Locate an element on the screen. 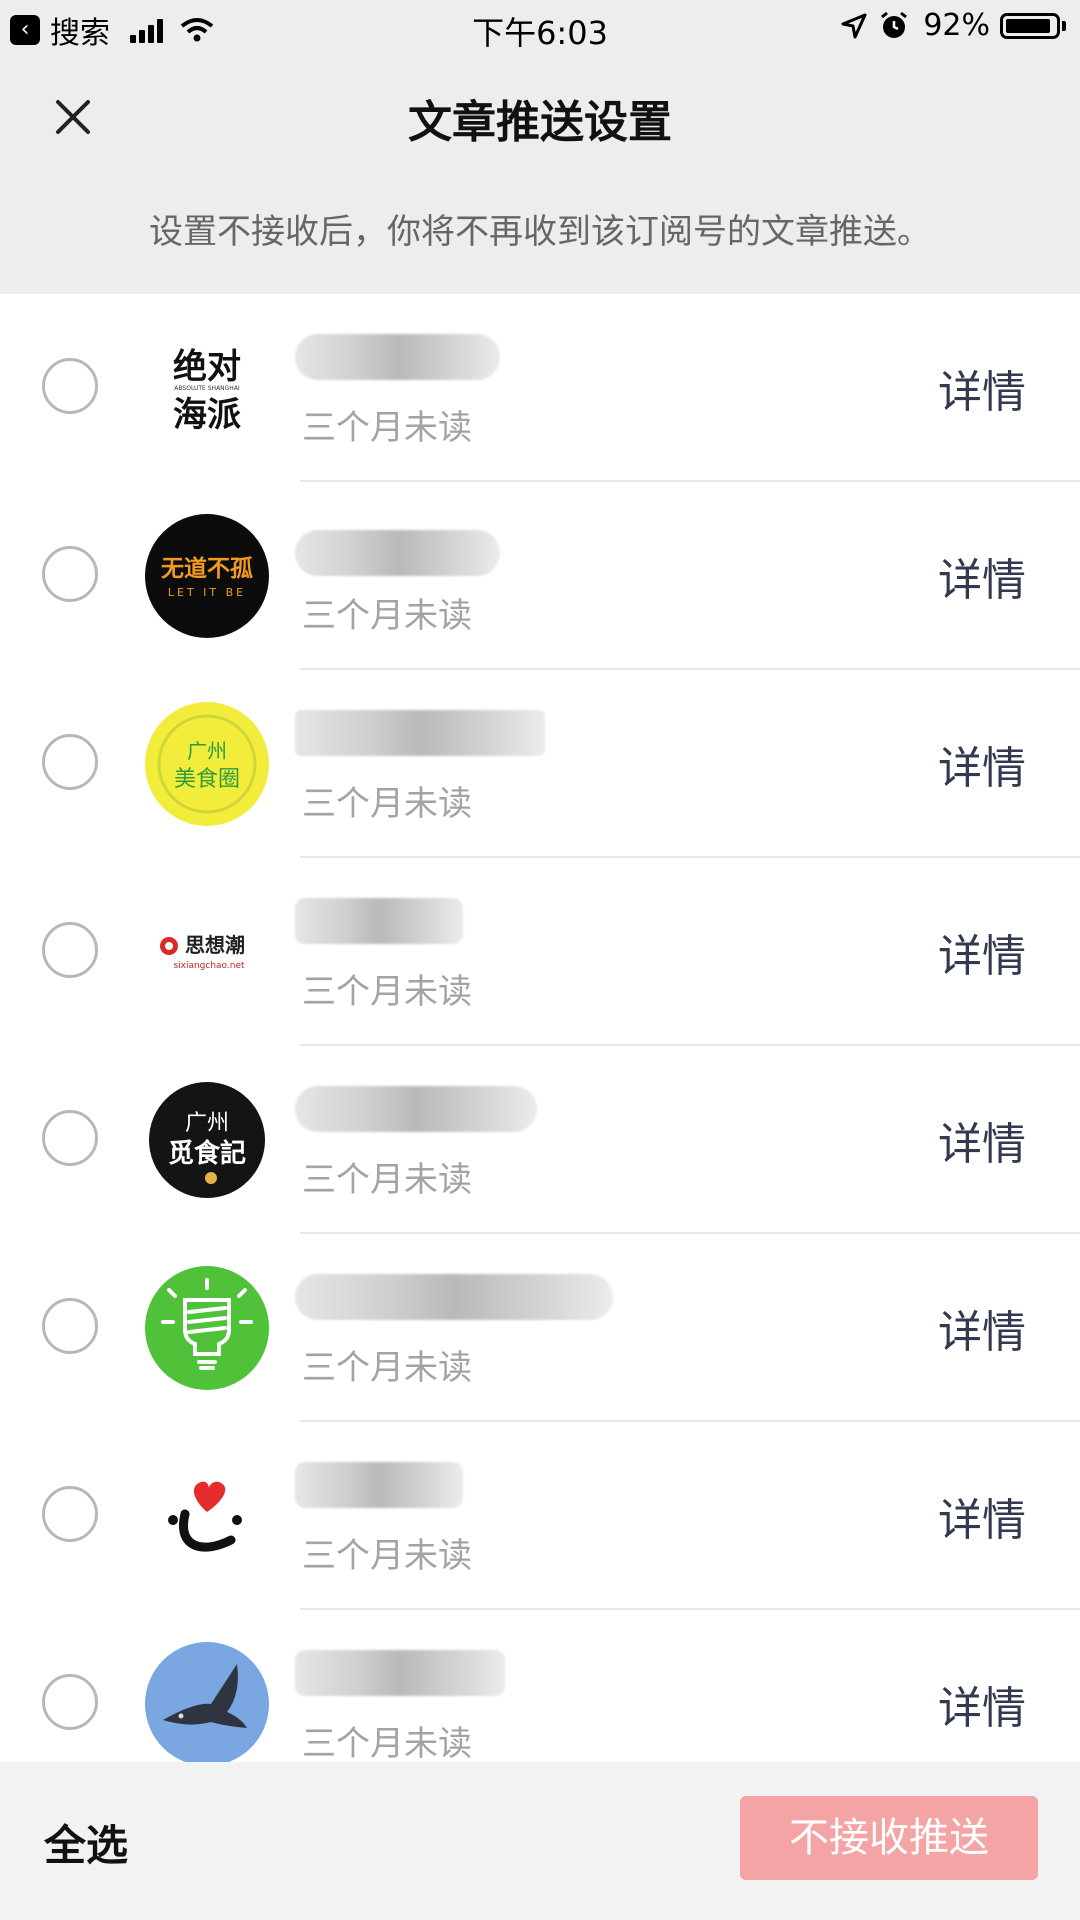 The image size is (1080, 1920). account-row: 广州 觅食記 三个月未读 详情 is located at coordinates (540, 1140).